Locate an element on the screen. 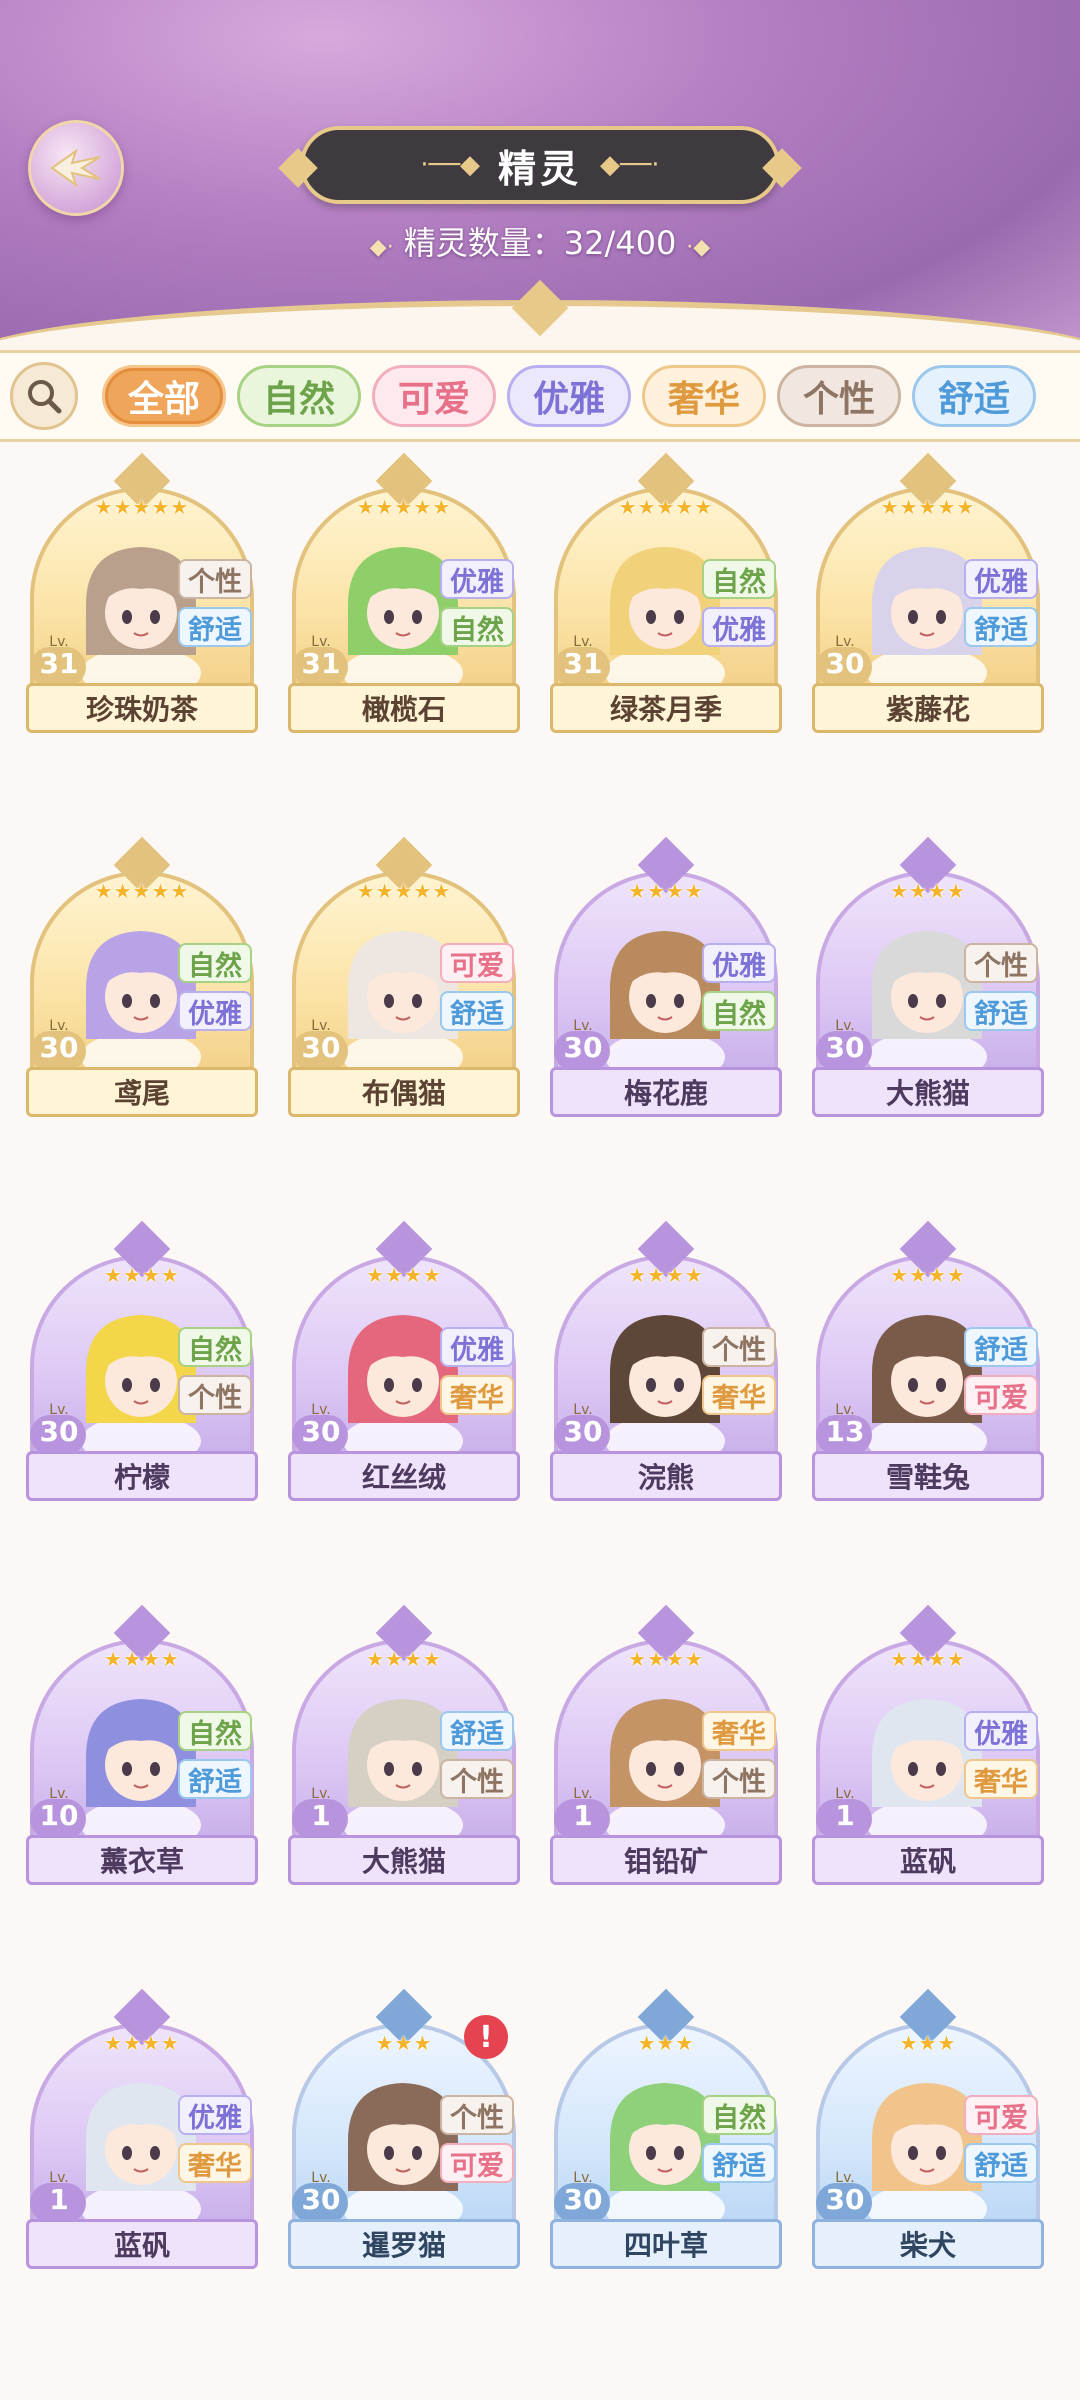 This screenshot has width=1080, height=2400. spirit-name: 四叶草 is located at coordinates (666, 2244).